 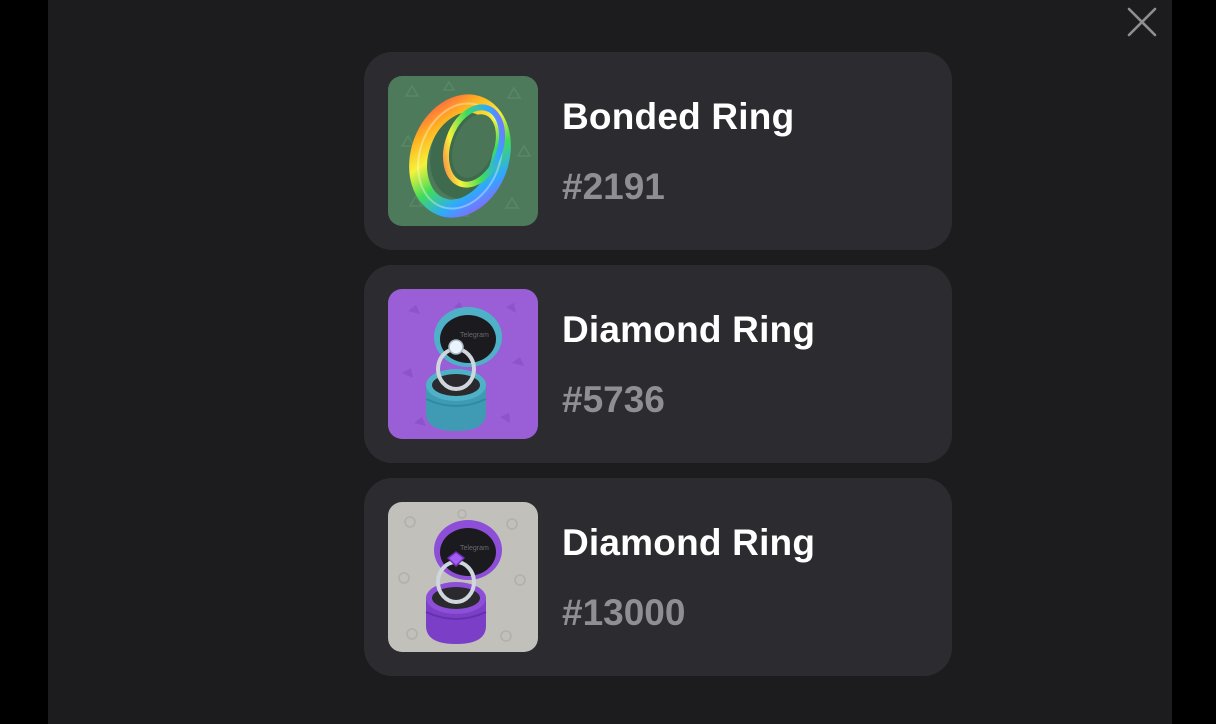 I want to click on gift-card-diamond-ring: Telegram Diamond Ring #13000, so click(x=658, y=577).